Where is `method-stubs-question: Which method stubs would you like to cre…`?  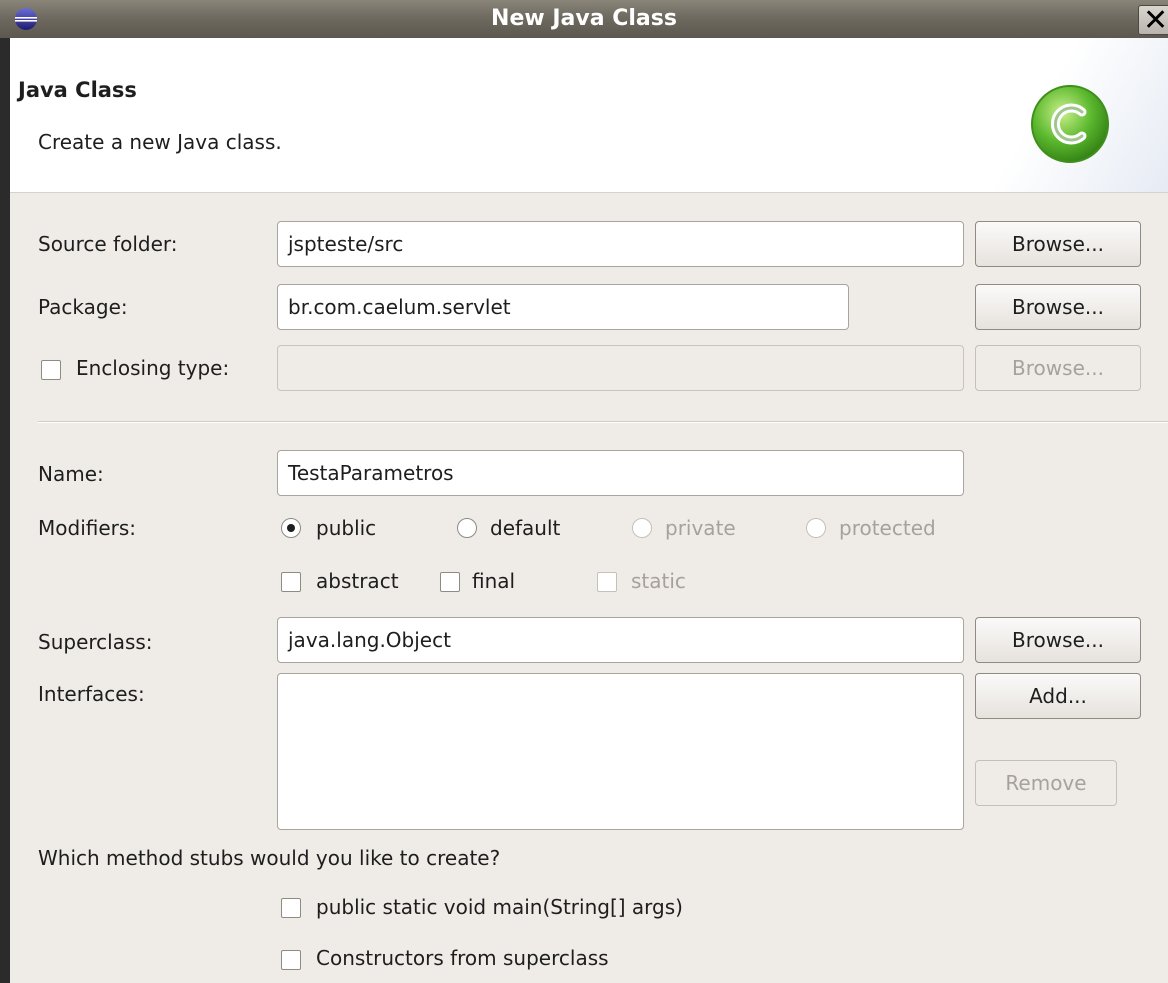
method-stubs-question: Which method stubs would you like to cre… is located at coordinates (269, 858).